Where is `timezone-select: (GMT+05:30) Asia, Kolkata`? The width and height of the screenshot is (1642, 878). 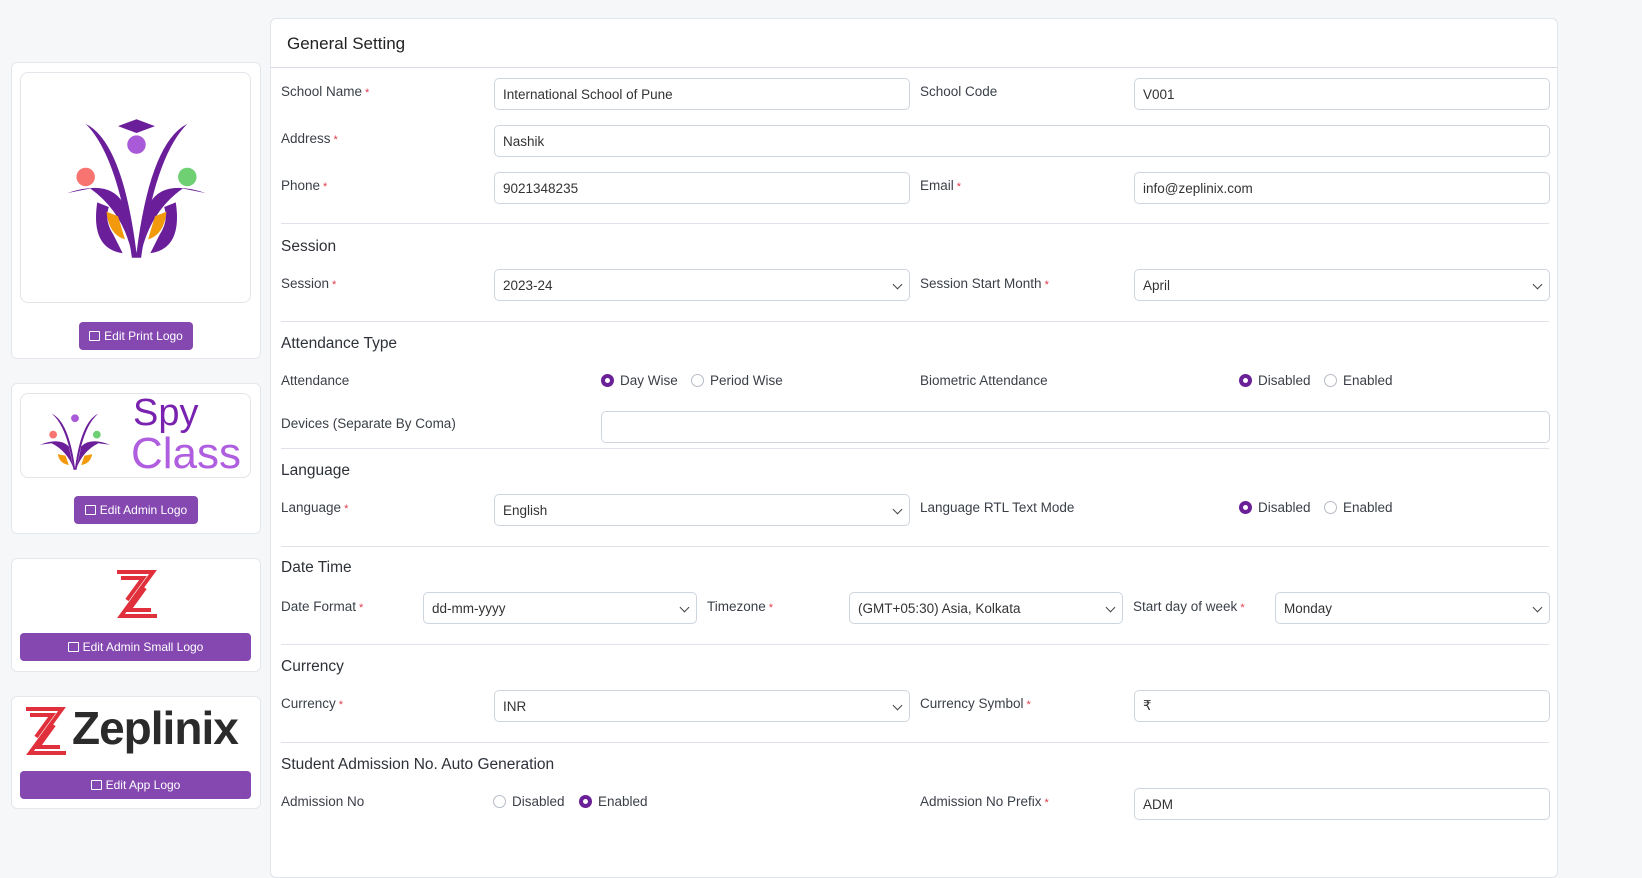
timezone-select: (GMT+05:30) Asia, Kolkata is located at coordinates (986, 608).